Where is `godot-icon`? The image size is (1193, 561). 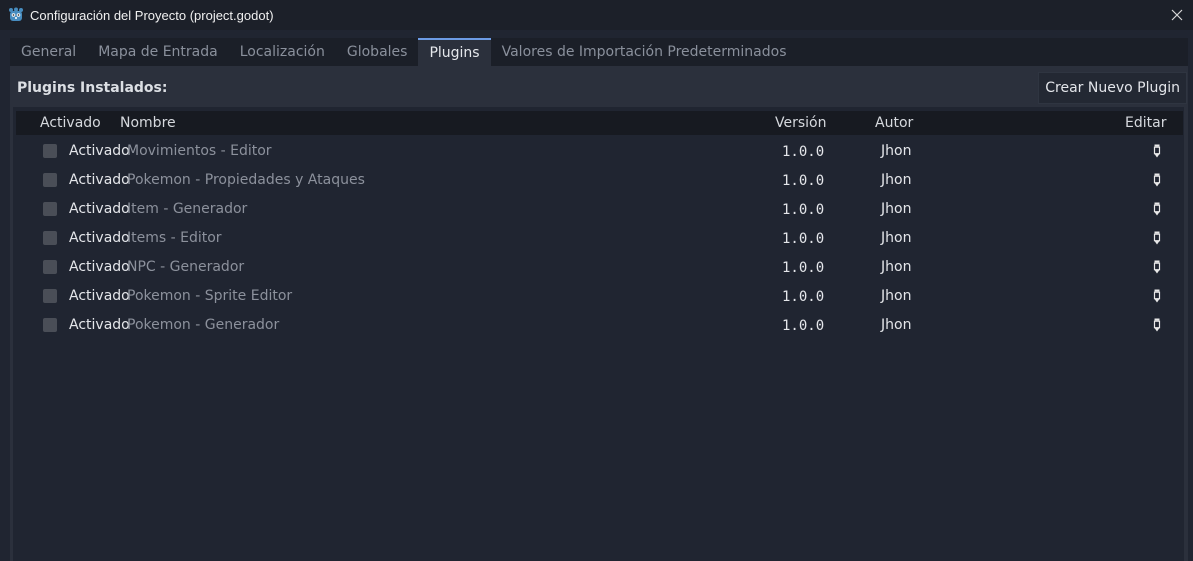 godot-icon is located at coordinates (16, 14).